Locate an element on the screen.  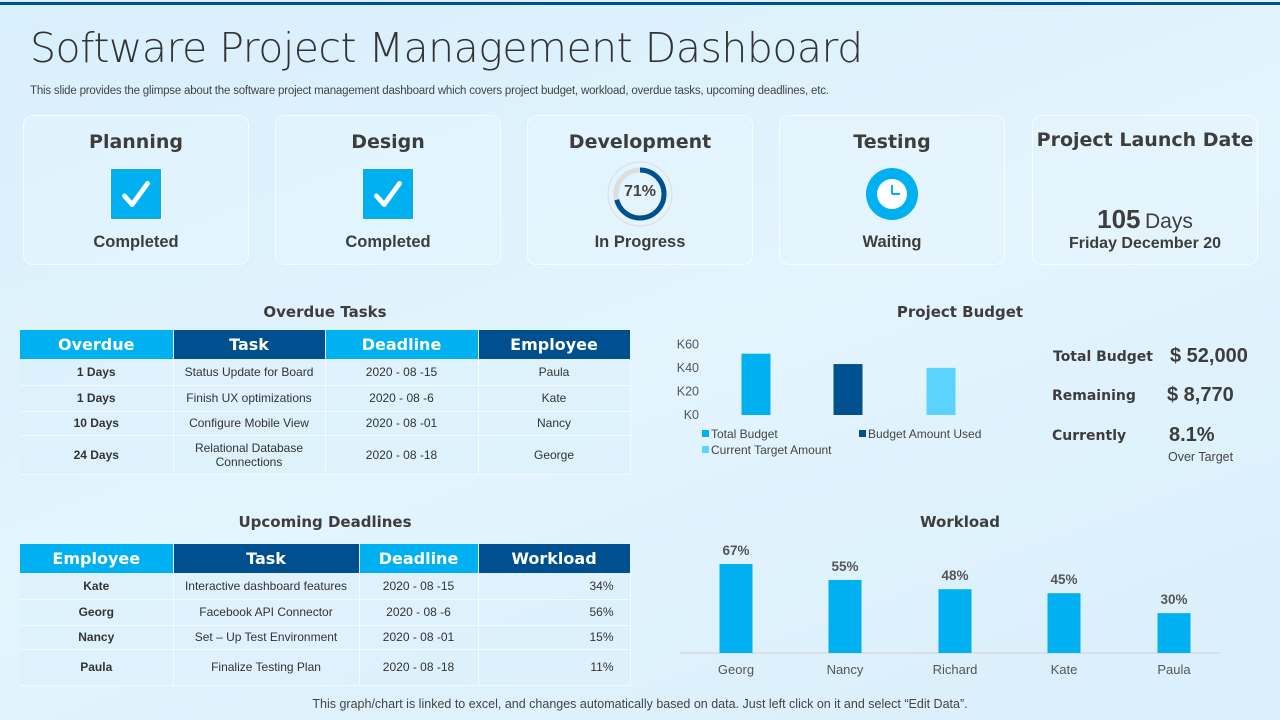
task-cell: Configure Mobile View is located at coordinates (249, 423).